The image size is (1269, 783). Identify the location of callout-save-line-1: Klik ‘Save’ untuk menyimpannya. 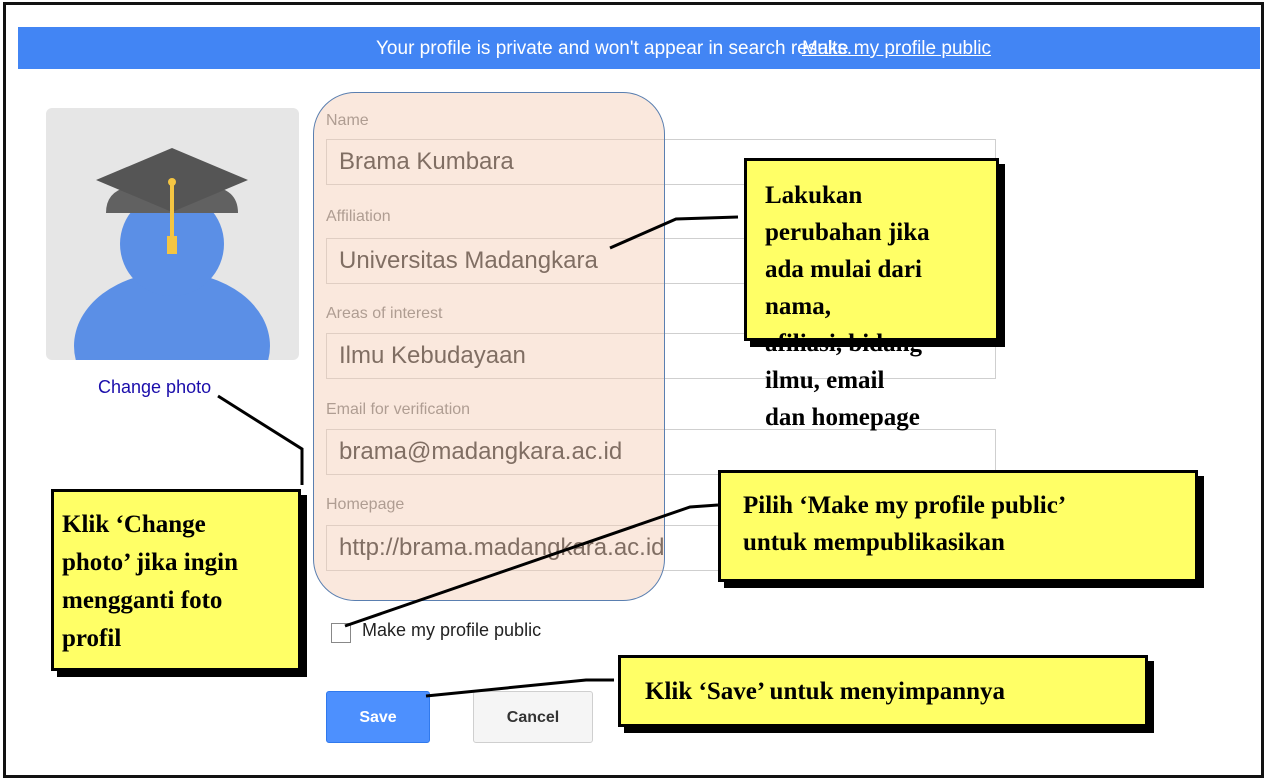
(825, 691).